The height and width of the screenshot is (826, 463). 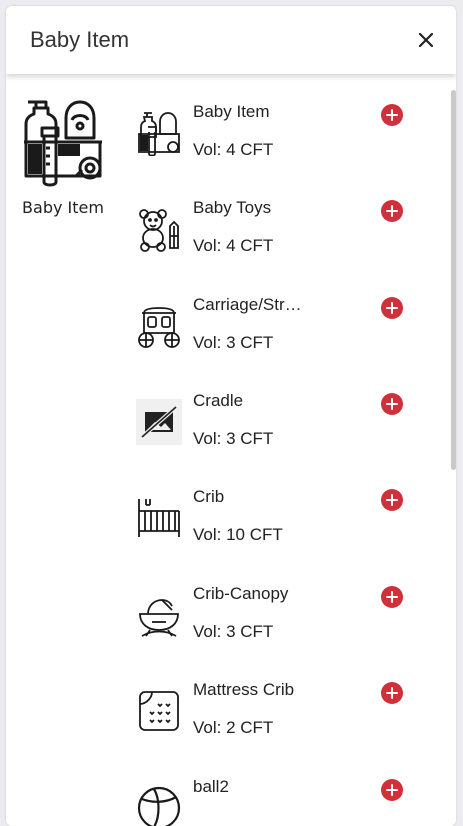 I want to click on close-icon, so click(x=426, y=40).